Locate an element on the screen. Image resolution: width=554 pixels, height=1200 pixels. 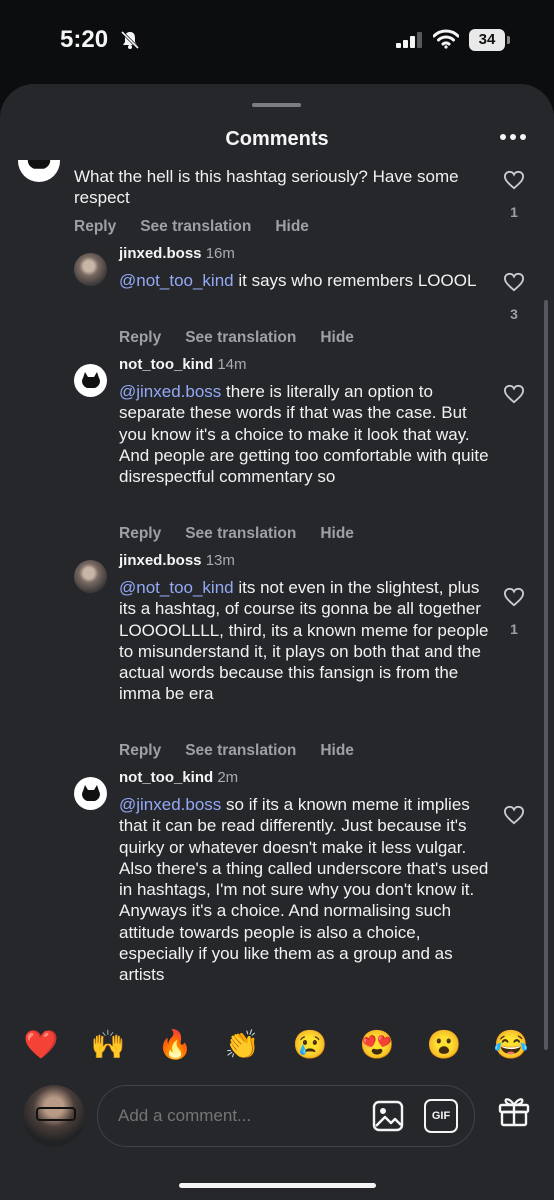
quick-emoji-row: ❤️ 🙌 🔥 👏 😢 😍 😮 😂 is located at coordinates (277, 1048).